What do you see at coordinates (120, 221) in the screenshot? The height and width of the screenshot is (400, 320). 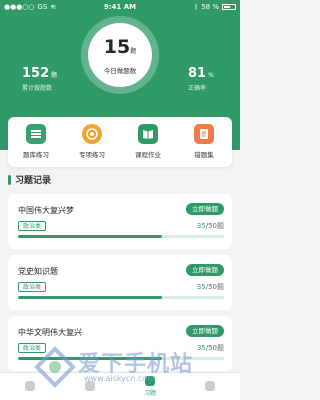 I see `record-card: 中国伟大复兴梦 立即做题 政治类 35/50题` at bounding box center [120, 221].